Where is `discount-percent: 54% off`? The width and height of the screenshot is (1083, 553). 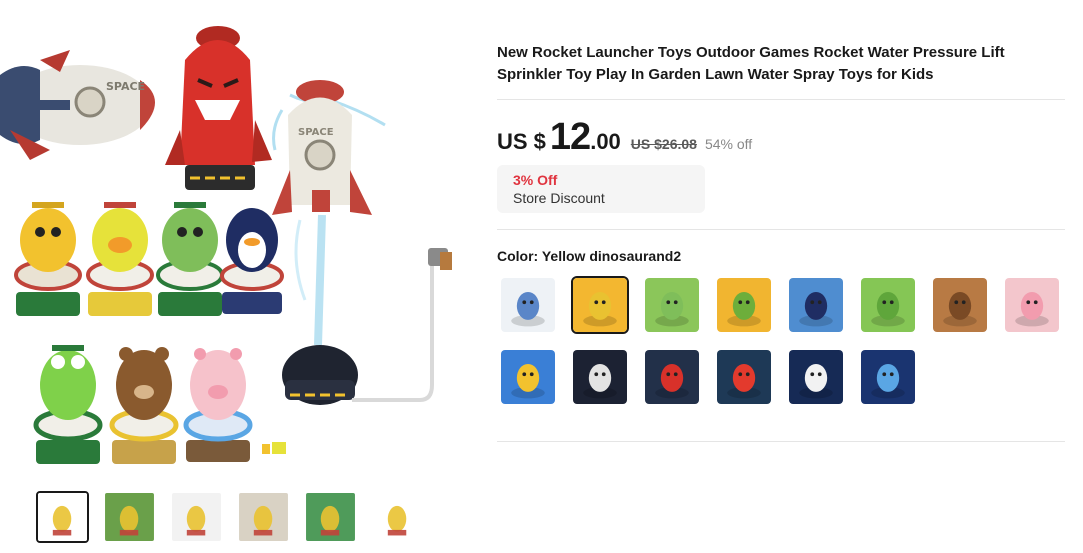
discount-percent: 54% off is located at coordinates (728, 144).